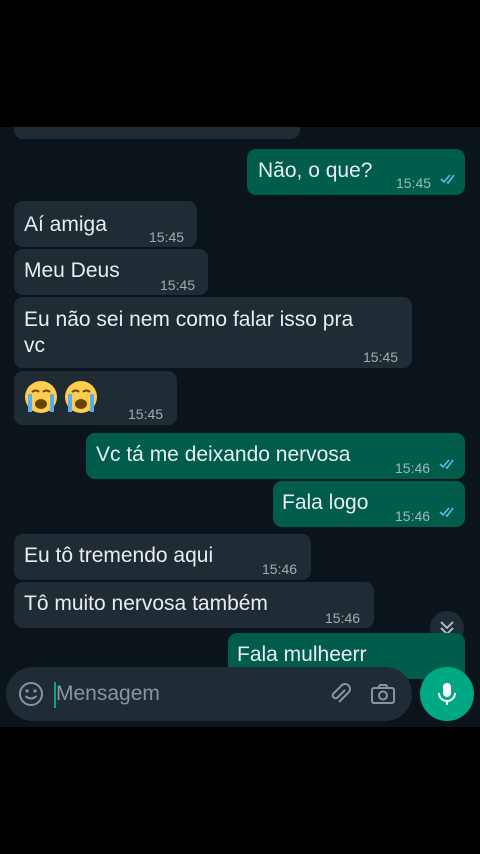 The width and height of the screenshot is (480, 854). What do you see at coordinates (157, 133) in the screenshot?
I see `message-bubble-partial` at bounding box center [157, 133].